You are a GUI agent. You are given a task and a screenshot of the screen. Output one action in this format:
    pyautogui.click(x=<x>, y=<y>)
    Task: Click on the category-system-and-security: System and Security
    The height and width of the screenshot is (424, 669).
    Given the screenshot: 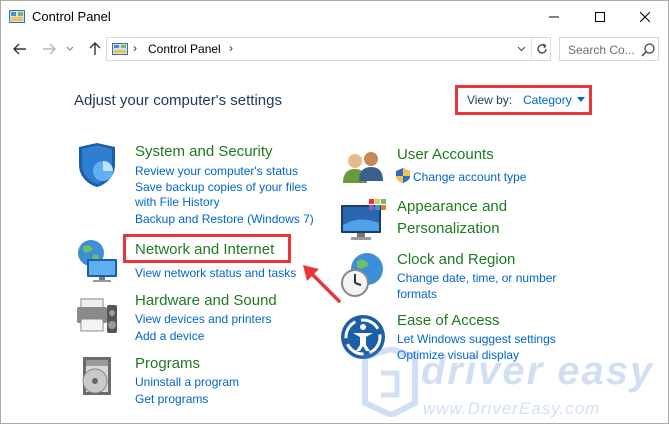 What is the action you would take?
    pyautogui.click(x=204, y=151)
    